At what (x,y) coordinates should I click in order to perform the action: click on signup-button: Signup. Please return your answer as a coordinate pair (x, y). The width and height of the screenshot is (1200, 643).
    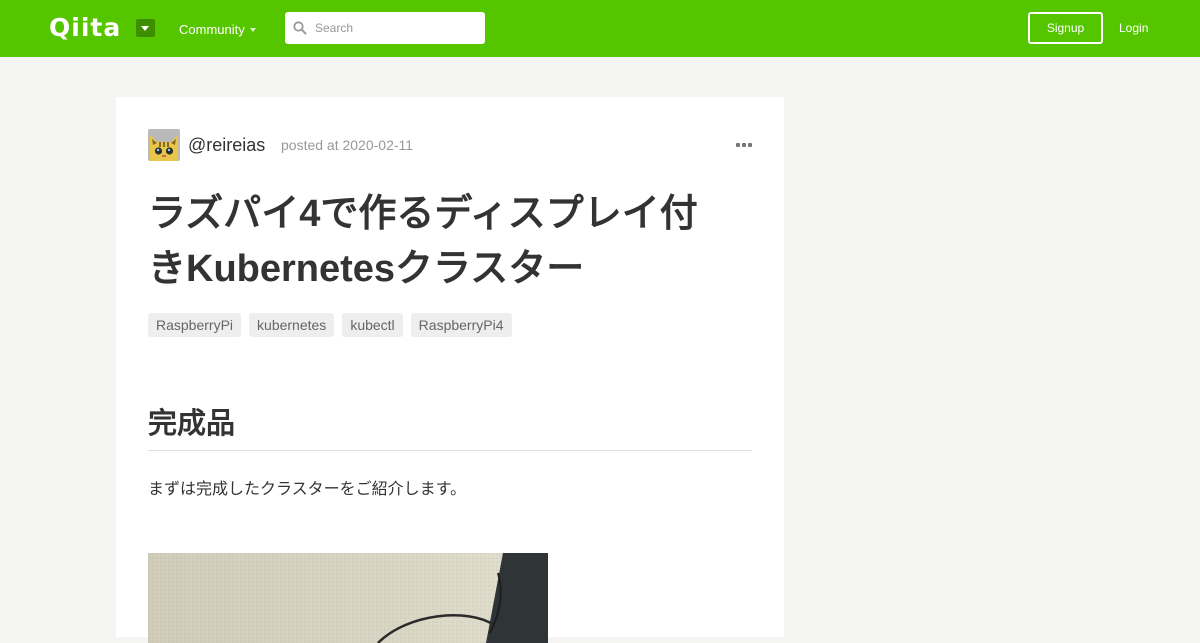
    Looking at the image, I should click on (1065, 28).